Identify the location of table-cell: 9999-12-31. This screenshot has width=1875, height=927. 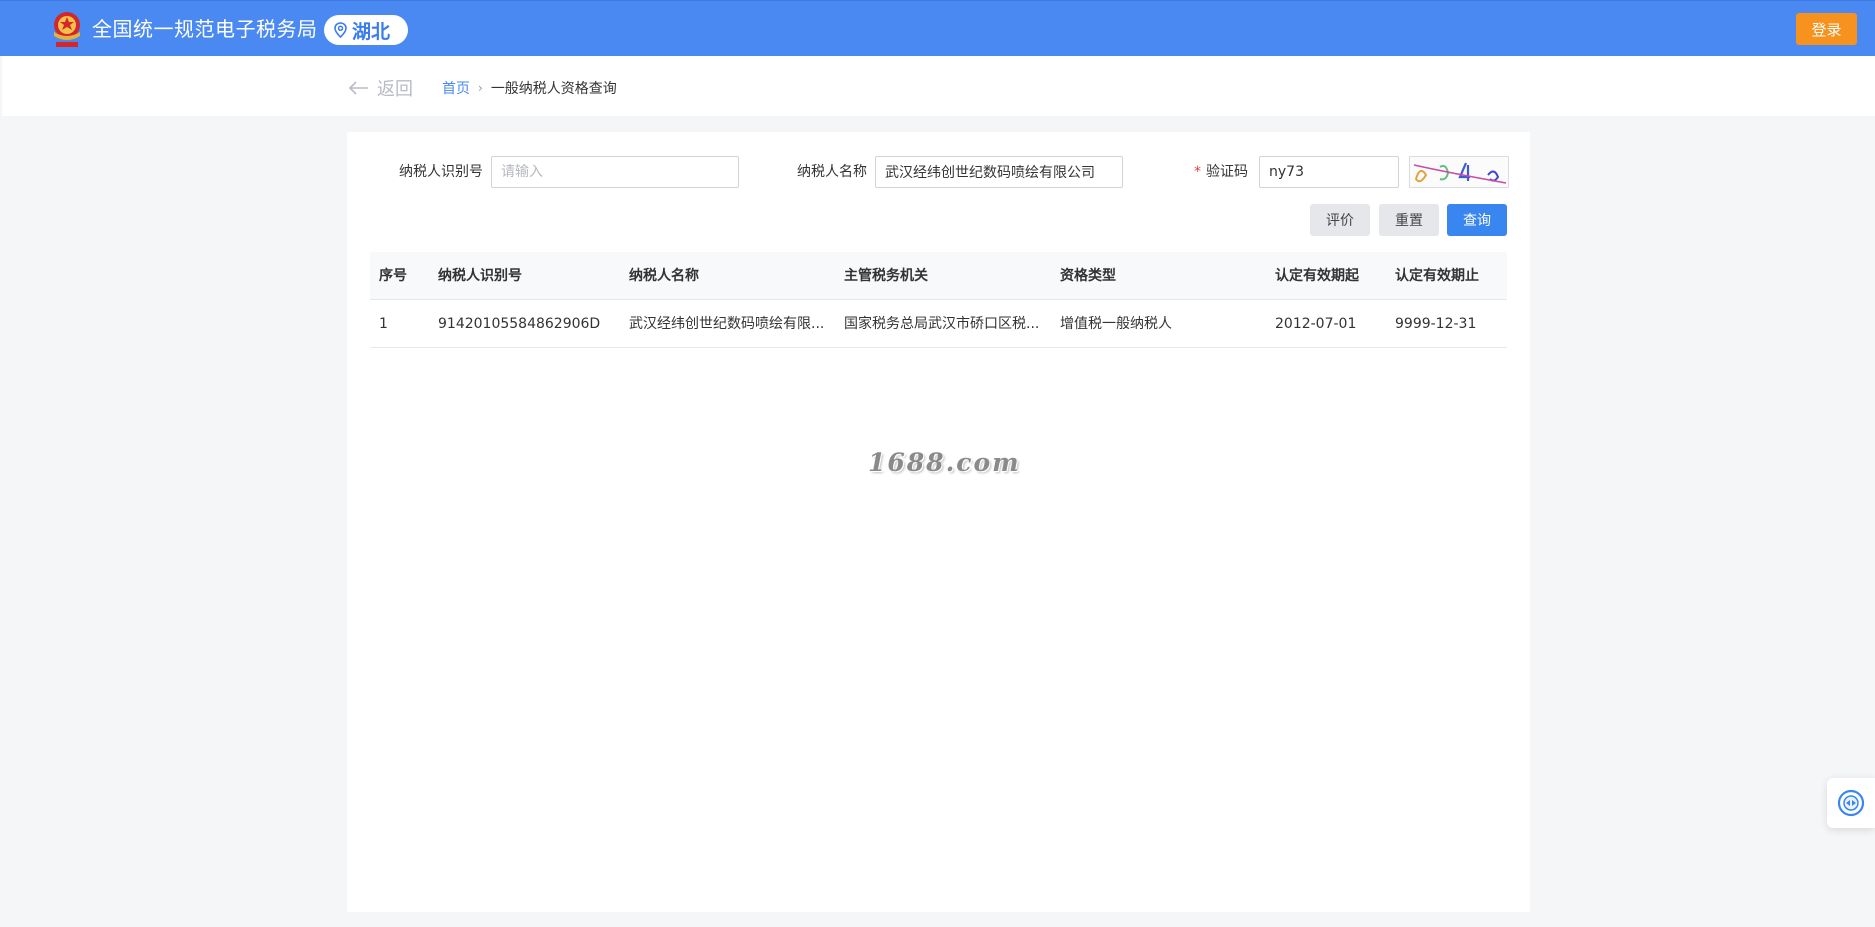
(1436, 324).